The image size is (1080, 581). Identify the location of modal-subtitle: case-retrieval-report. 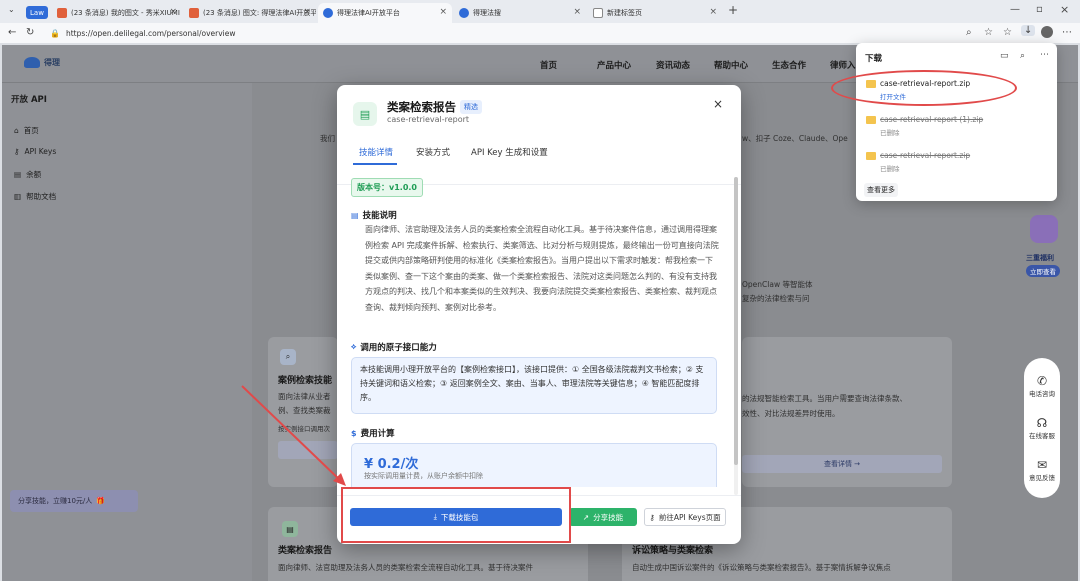
(428, 119).